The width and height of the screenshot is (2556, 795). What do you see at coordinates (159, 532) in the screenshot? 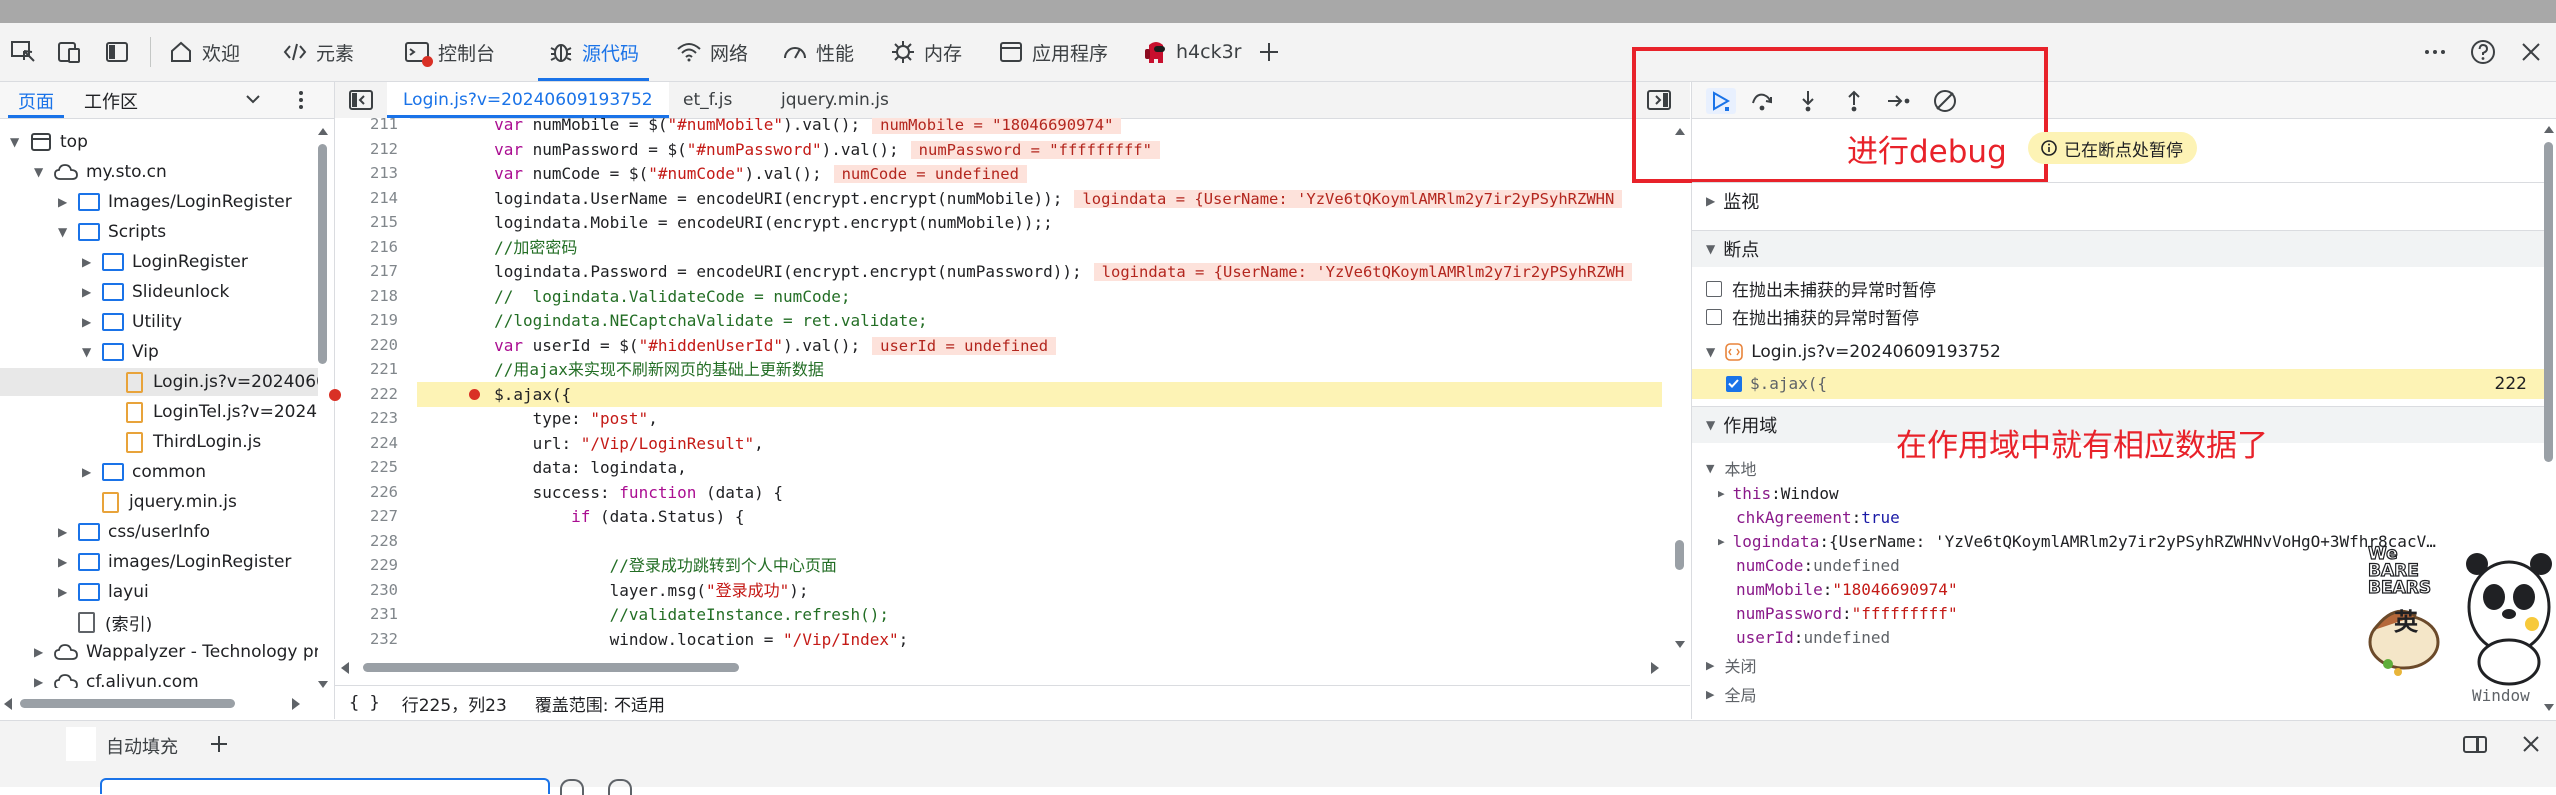
I see `tree-item: ▶ css/userInfo` at bounding box center [159, 532].